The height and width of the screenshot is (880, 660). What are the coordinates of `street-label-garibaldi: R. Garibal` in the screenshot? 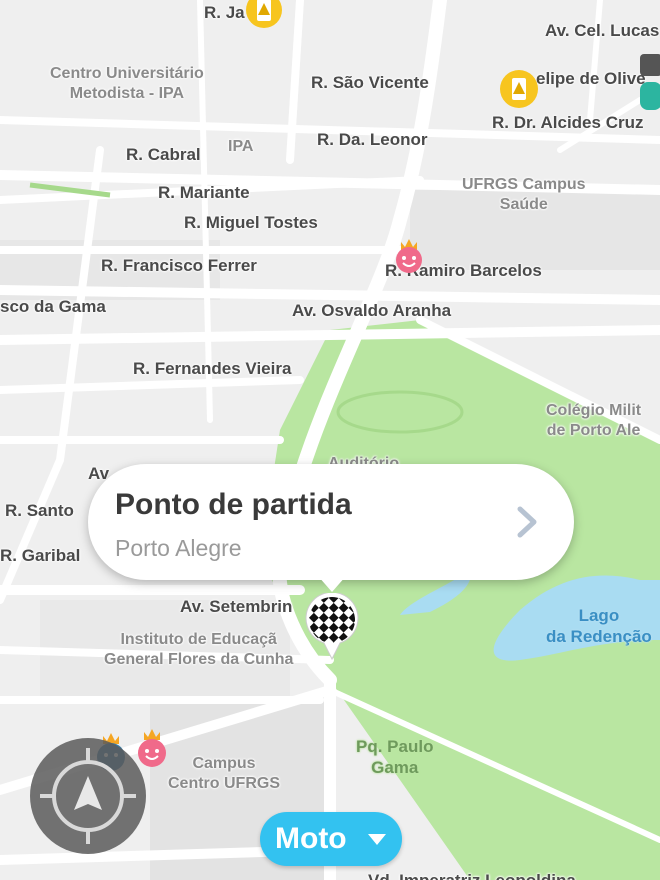 It's located at (40, 555).